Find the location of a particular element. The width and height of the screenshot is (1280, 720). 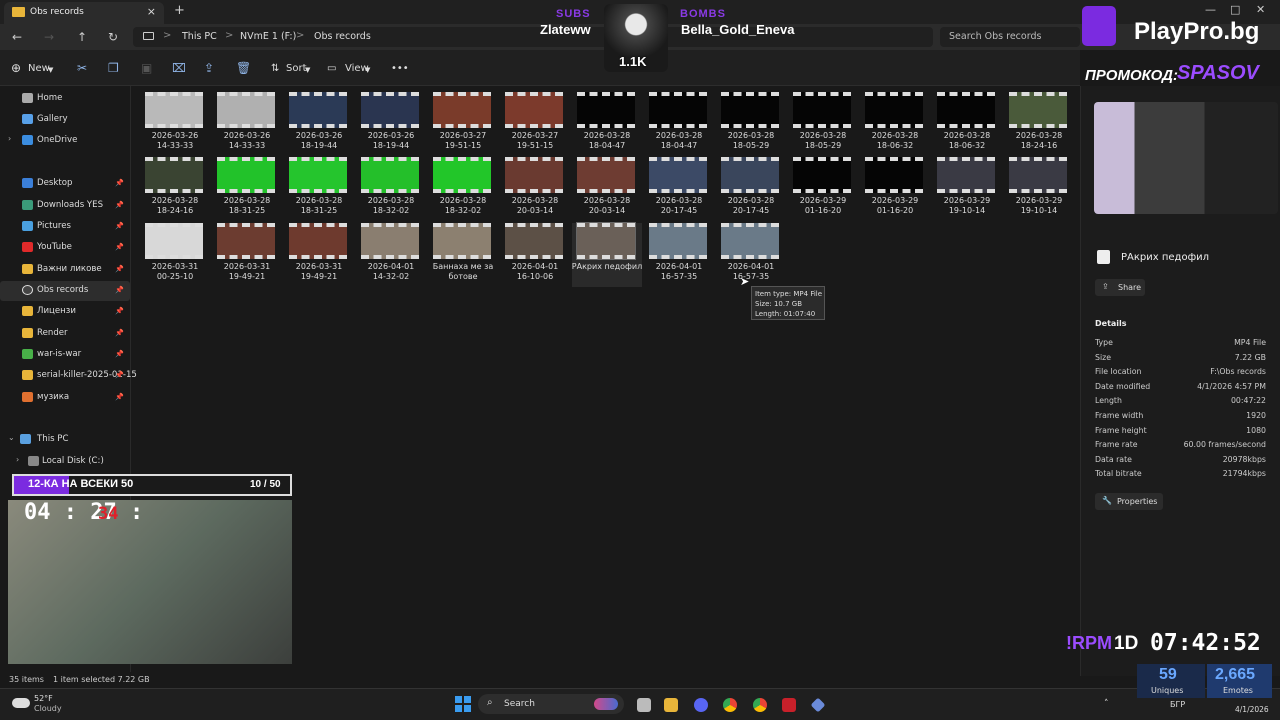

video-thumbnail is located at coordinates (318, 175).